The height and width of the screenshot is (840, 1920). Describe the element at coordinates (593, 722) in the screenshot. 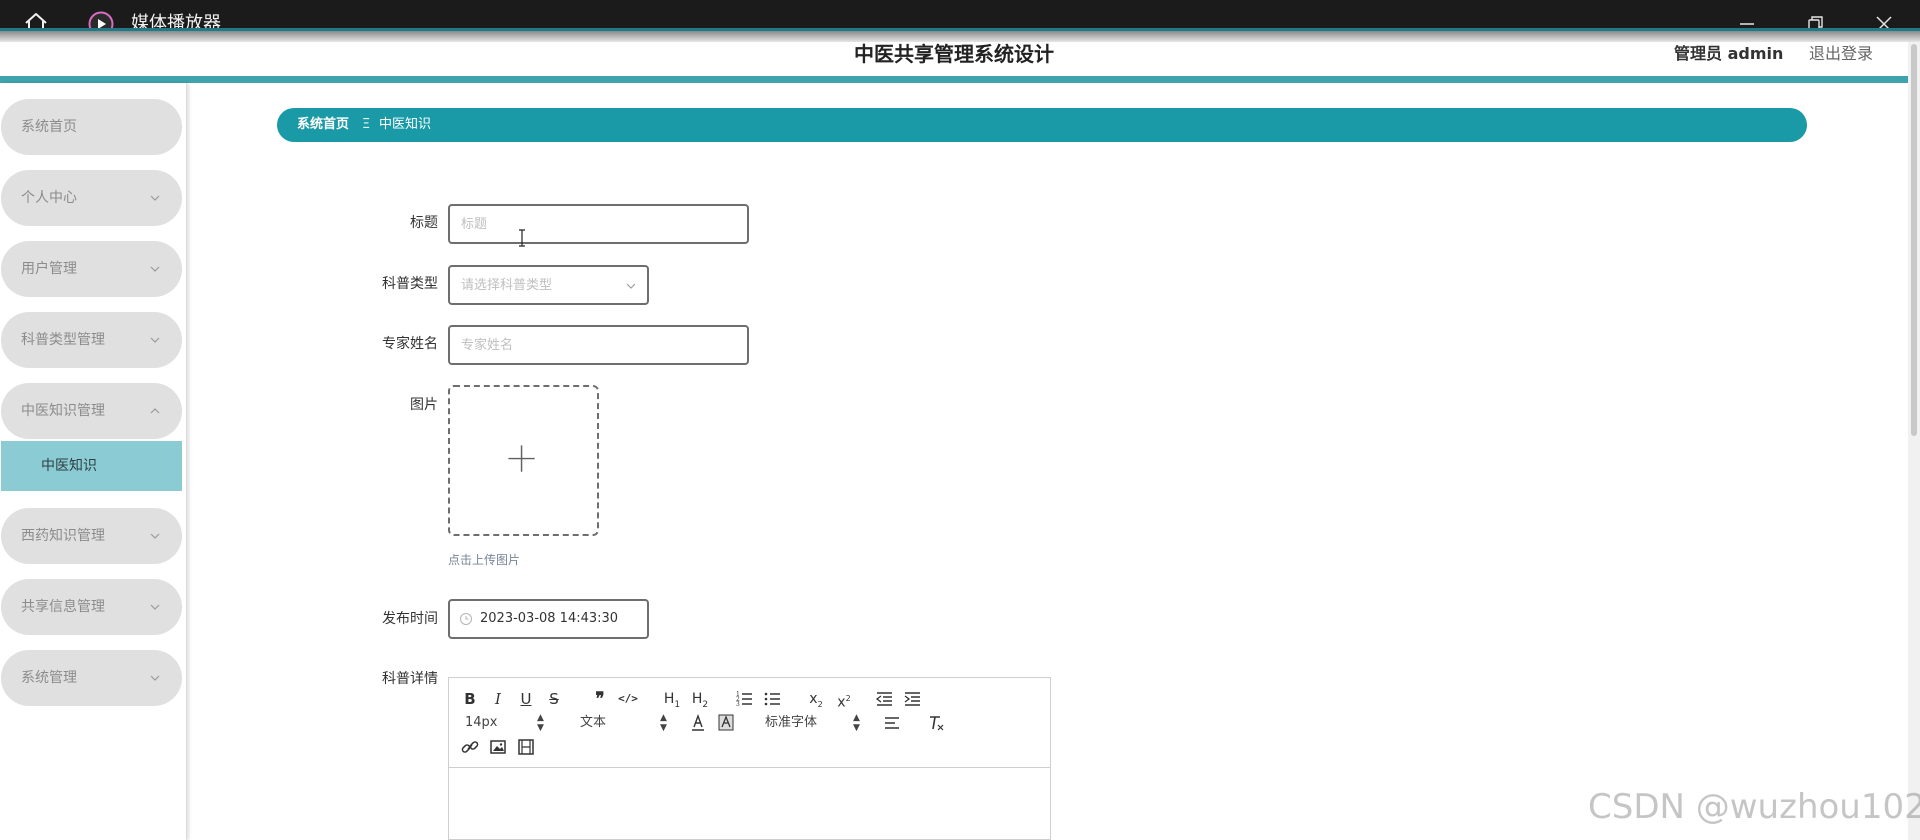

I see `block-type-value: 文本` at that location.